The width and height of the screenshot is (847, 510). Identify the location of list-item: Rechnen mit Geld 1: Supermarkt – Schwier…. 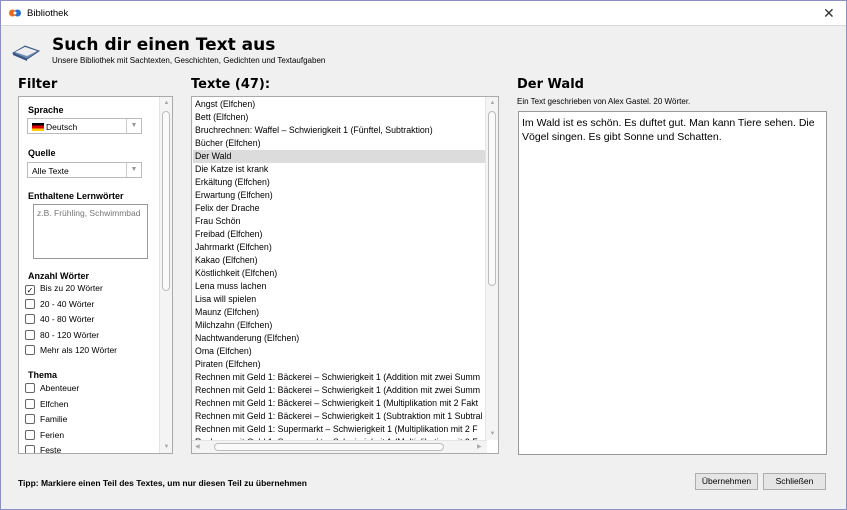
(340, 429).